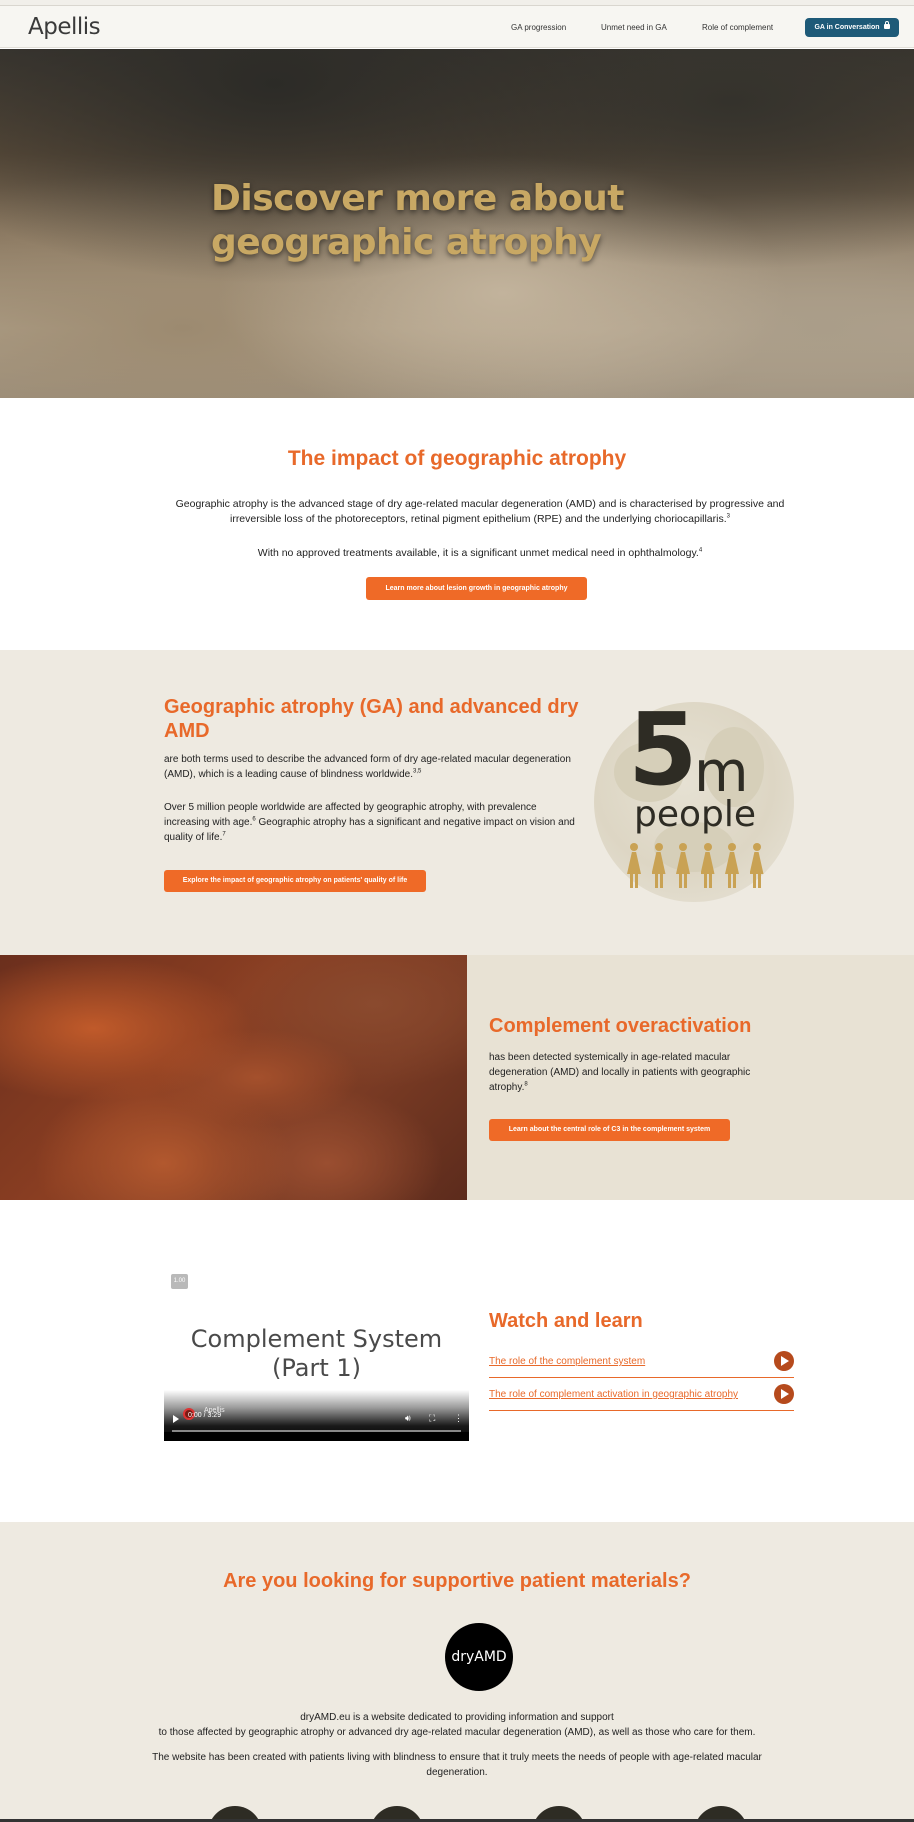 Image resolution: width=914 pixels, height=1822 pixels. I want to click on volume-icon: 🔊︎, so click(408, 1418).